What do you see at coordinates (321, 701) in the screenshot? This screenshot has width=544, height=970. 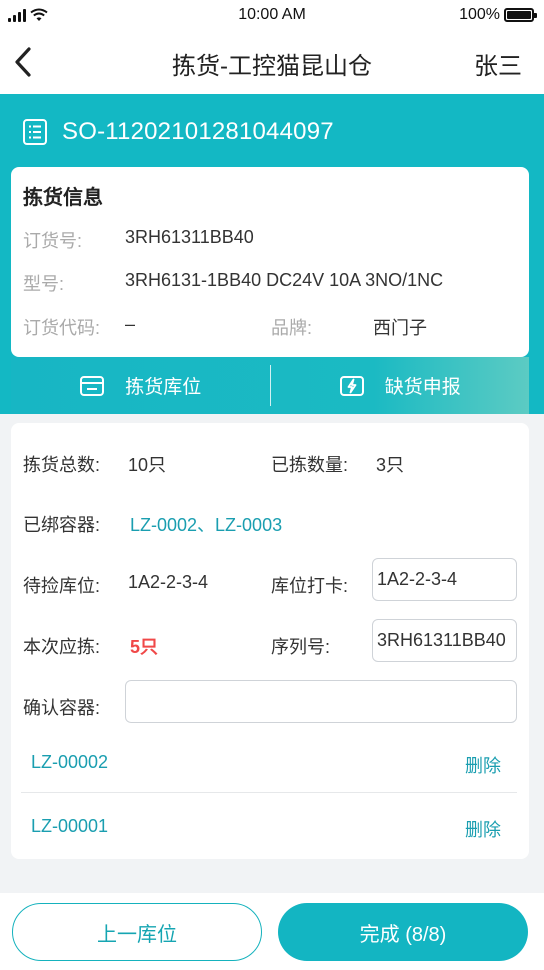 I see `confirm-container-input` at bounding box center [321, 701].